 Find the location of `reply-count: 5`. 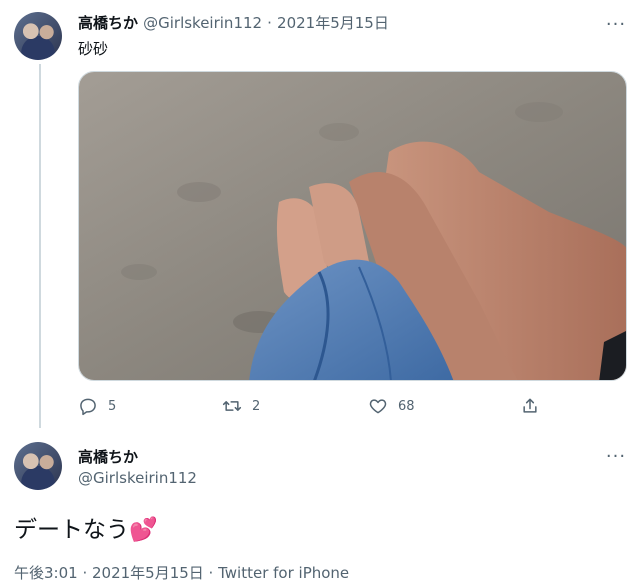

reply-count: 5 is located at coordinates (112, 406).